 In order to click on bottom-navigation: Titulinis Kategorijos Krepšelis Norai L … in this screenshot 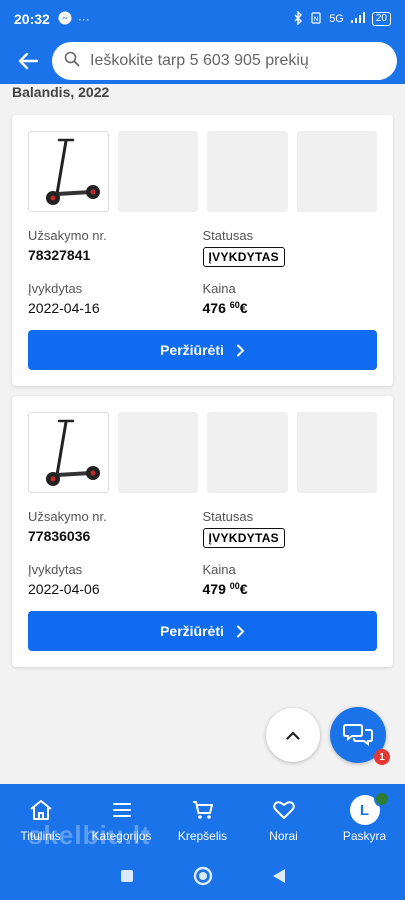, I will do `click(202, 820)`.